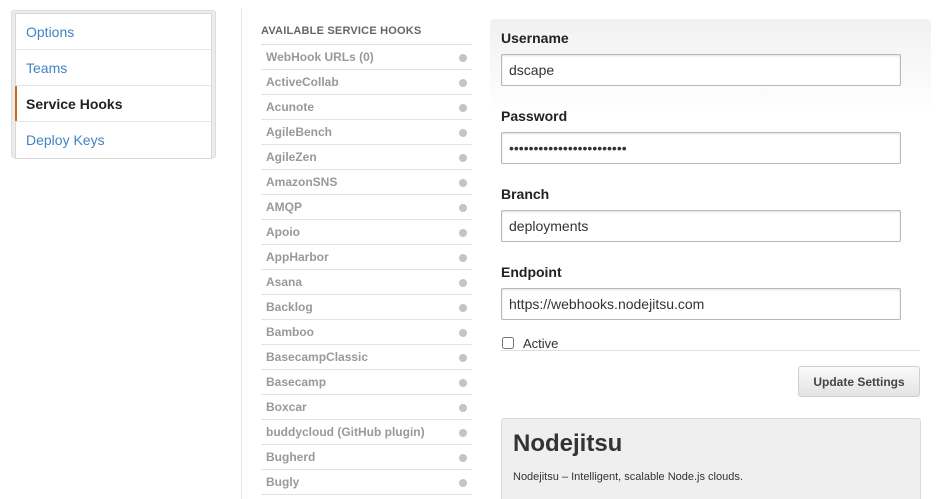 The image size is (945, 499). What do you see at coordinates (366, 107) in the screenshot?
I see `hook-item-acunote: Acunote` at bounding box center [366, 107].